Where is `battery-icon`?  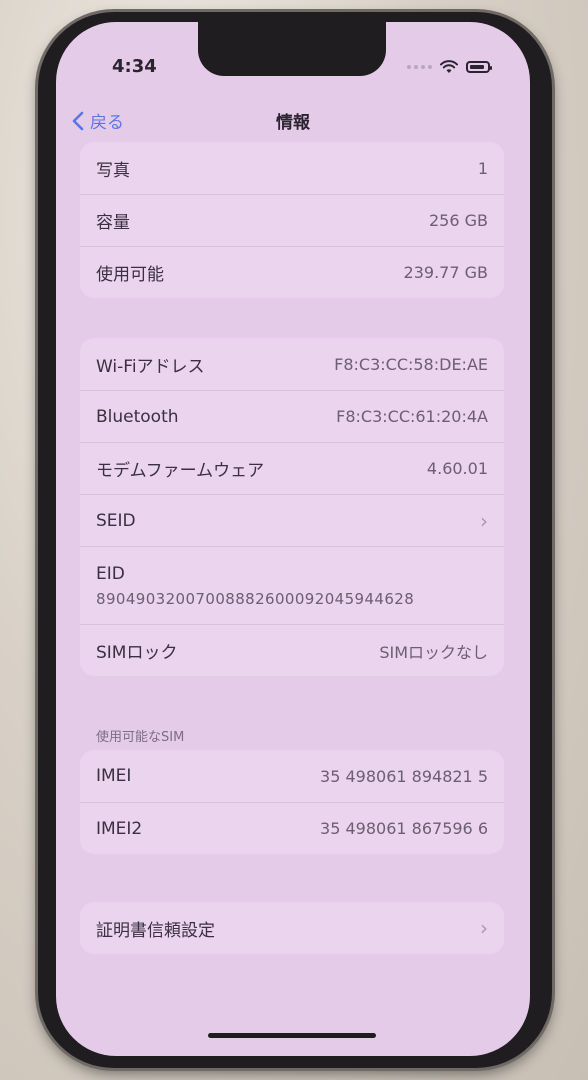 battery-icon is located at coordinates (479, 67).